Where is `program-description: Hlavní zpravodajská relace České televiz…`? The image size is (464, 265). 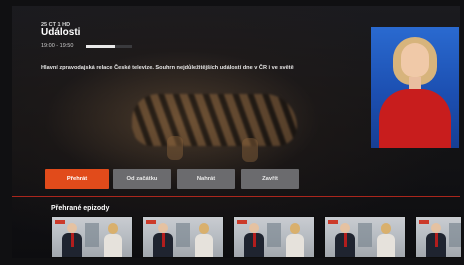 program-description: Hlavní zpravodajská relace České televiz… is located at coordinates (167, 68).